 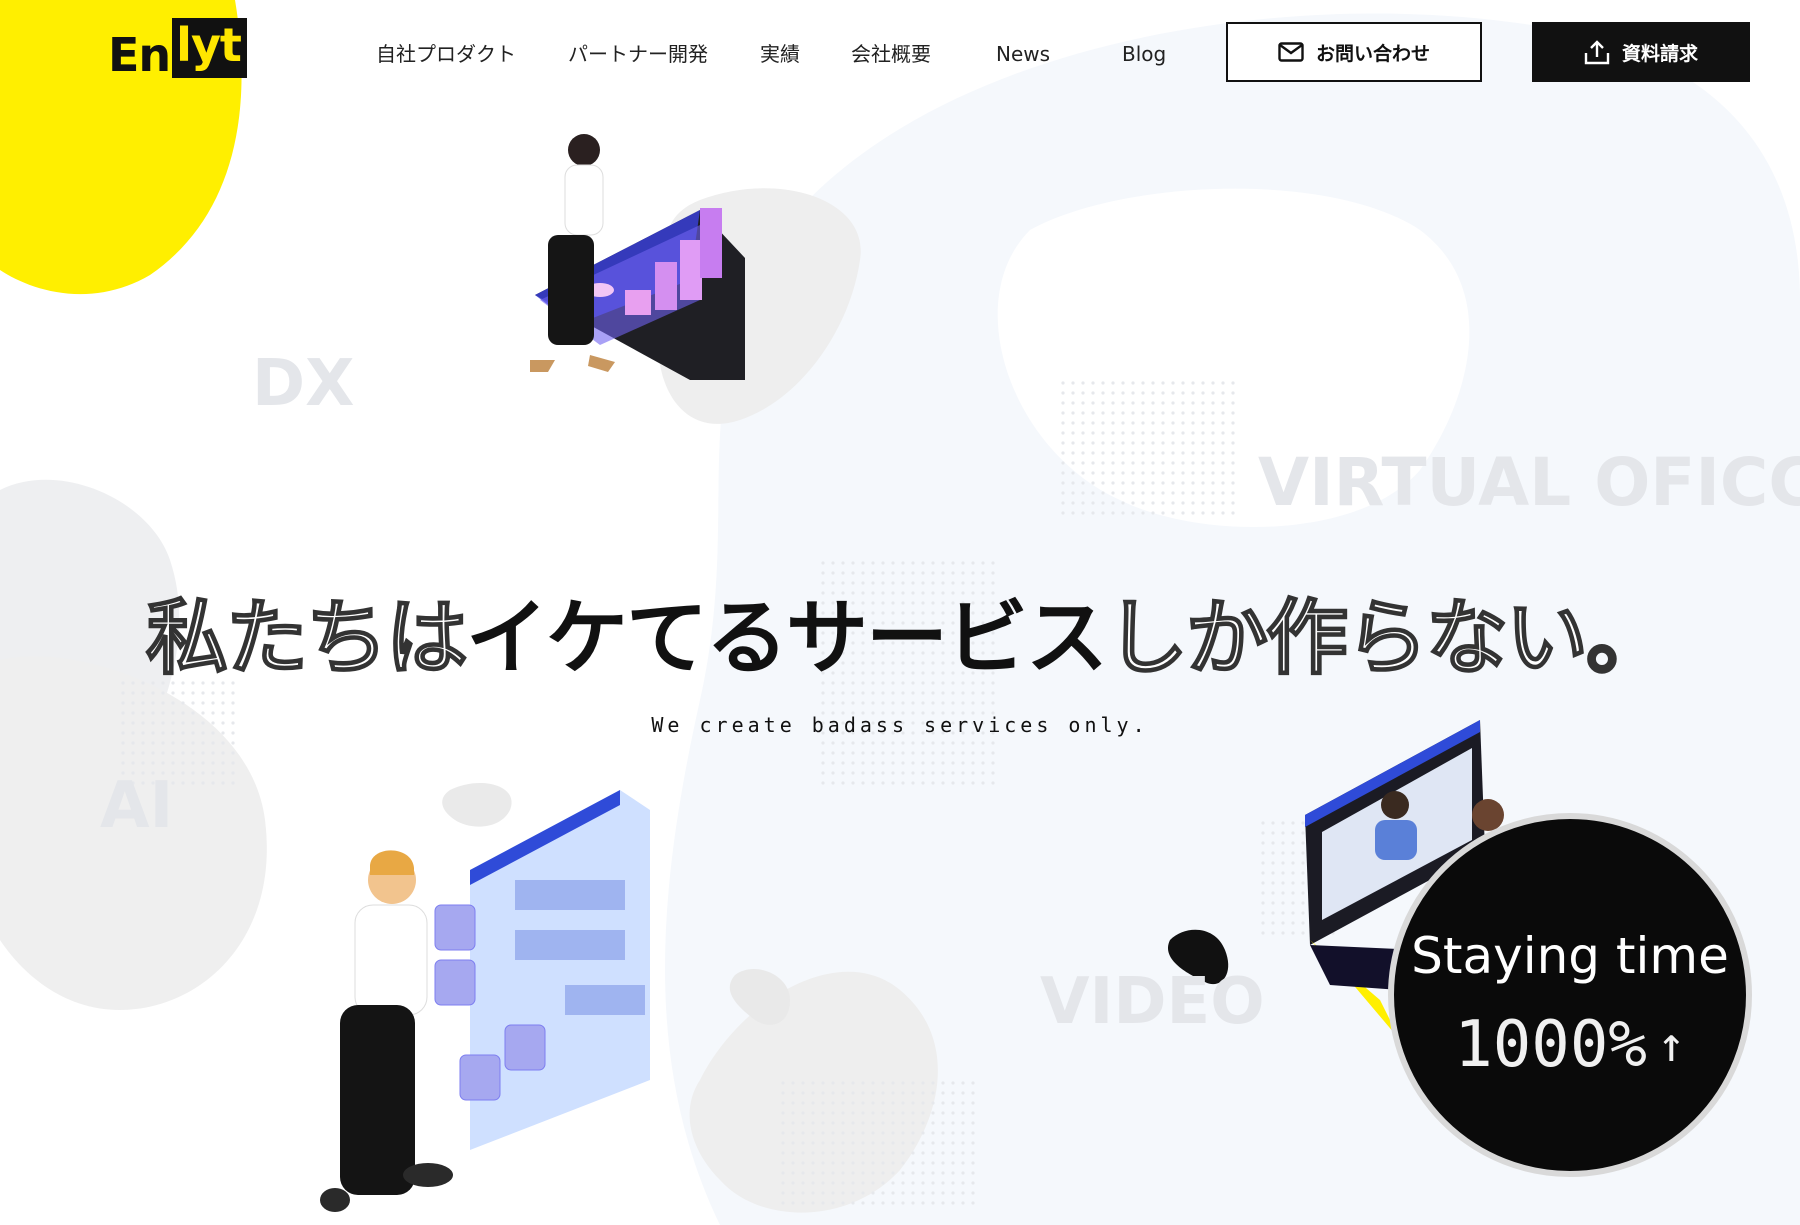 I want to click on bg-word-virtual-office: VIRTUAL OFICCE, so click(x=1529, y=482).